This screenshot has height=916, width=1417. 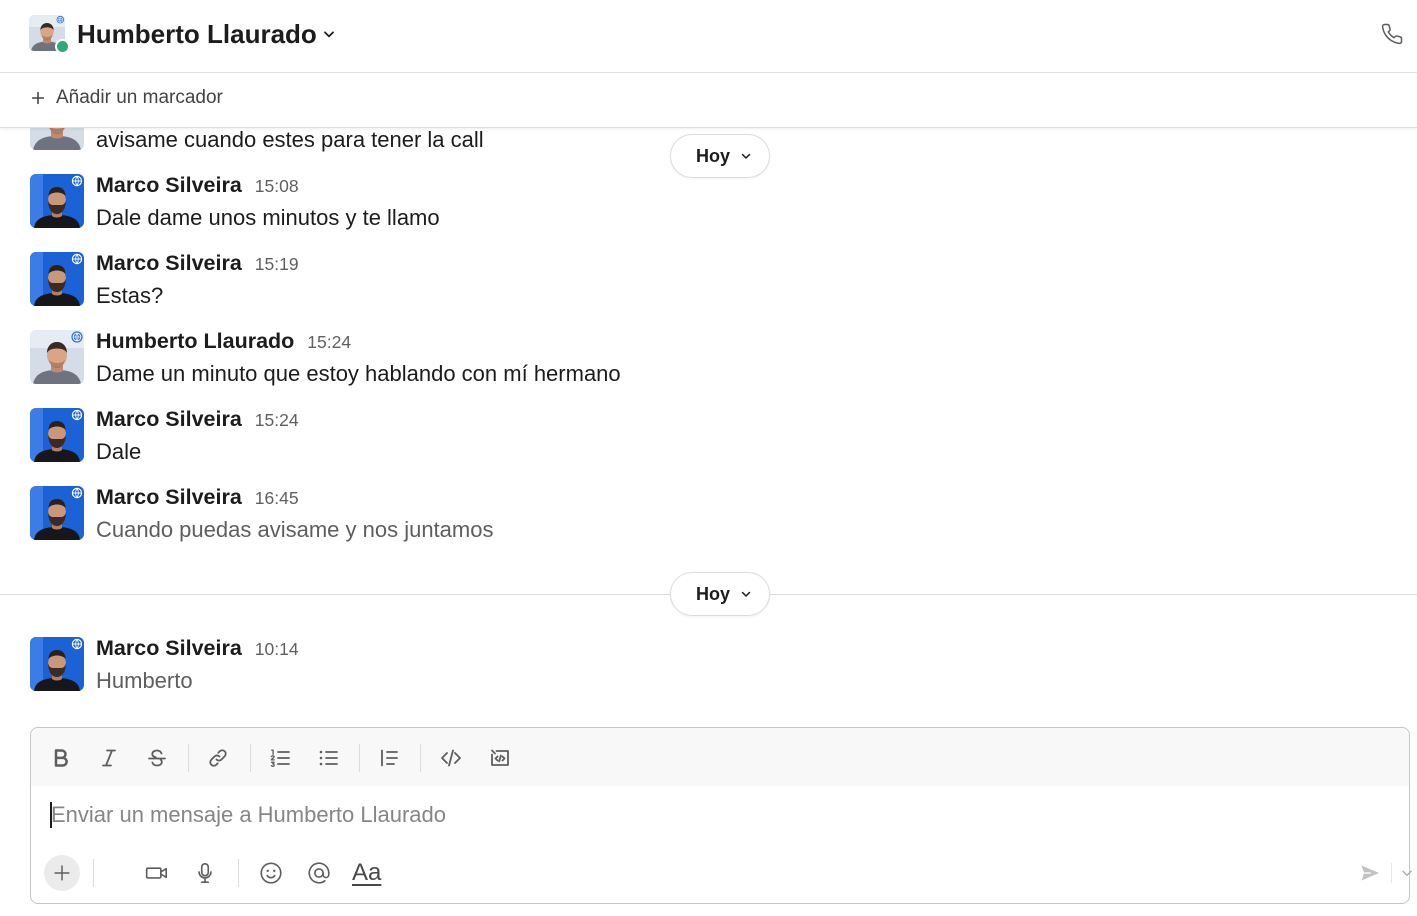 I want to click on message-text: Dale dame unos minutos y te llamo, so click(x=268, y=217).